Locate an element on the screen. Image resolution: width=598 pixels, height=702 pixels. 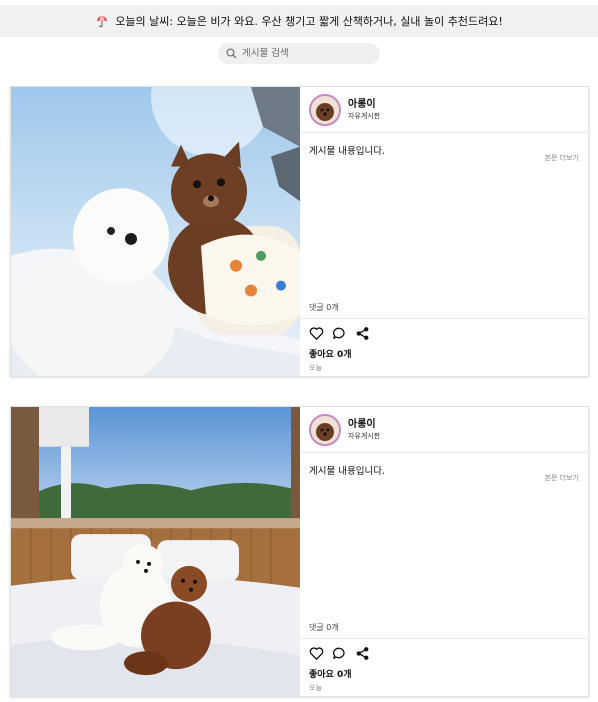
search-input is located at coordinates (307, 53).